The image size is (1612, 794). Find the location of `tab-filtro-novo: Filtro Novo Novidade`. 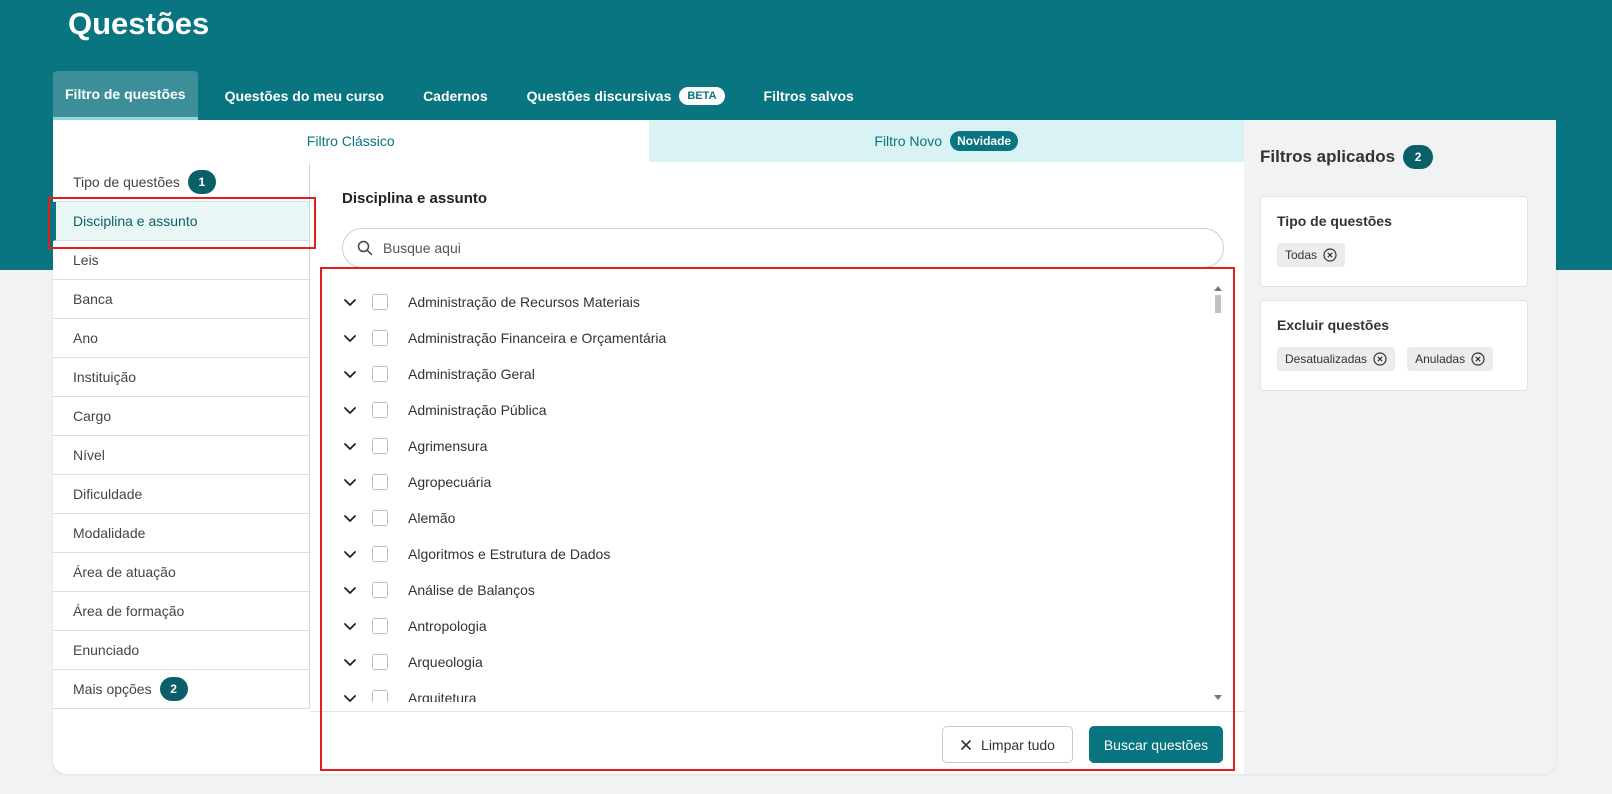

tab-filtro-novo: Filtro Novo Novidade is located at coordinates (946, 141).